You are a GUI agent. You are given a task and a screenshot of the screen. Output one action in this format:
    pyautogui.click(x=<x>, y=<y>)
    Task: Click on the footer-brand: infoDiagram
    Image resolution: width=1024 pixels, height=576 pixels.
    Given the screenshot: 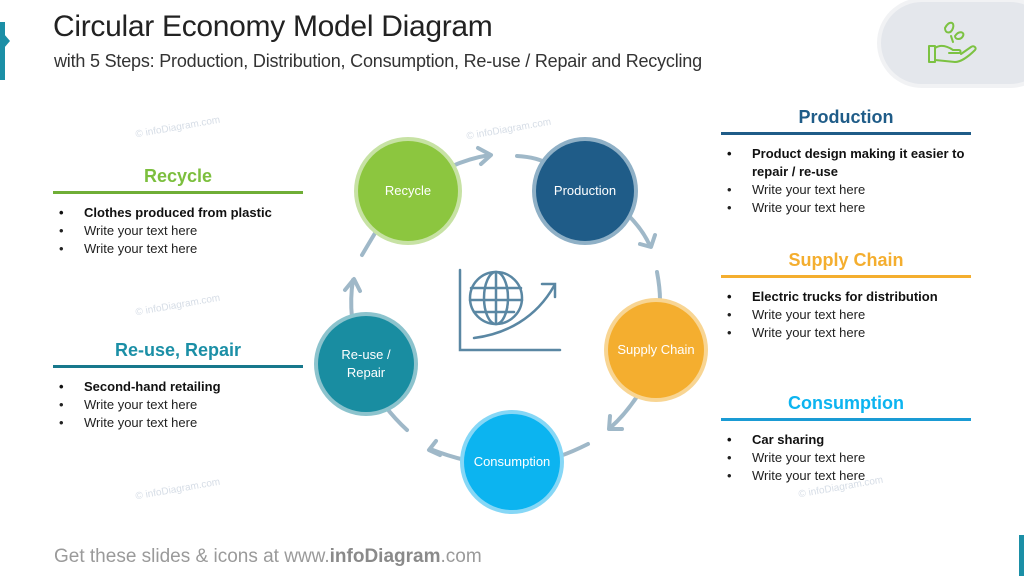 What is the action you would take?
    pyautogui.click(x=385, y=556)
    